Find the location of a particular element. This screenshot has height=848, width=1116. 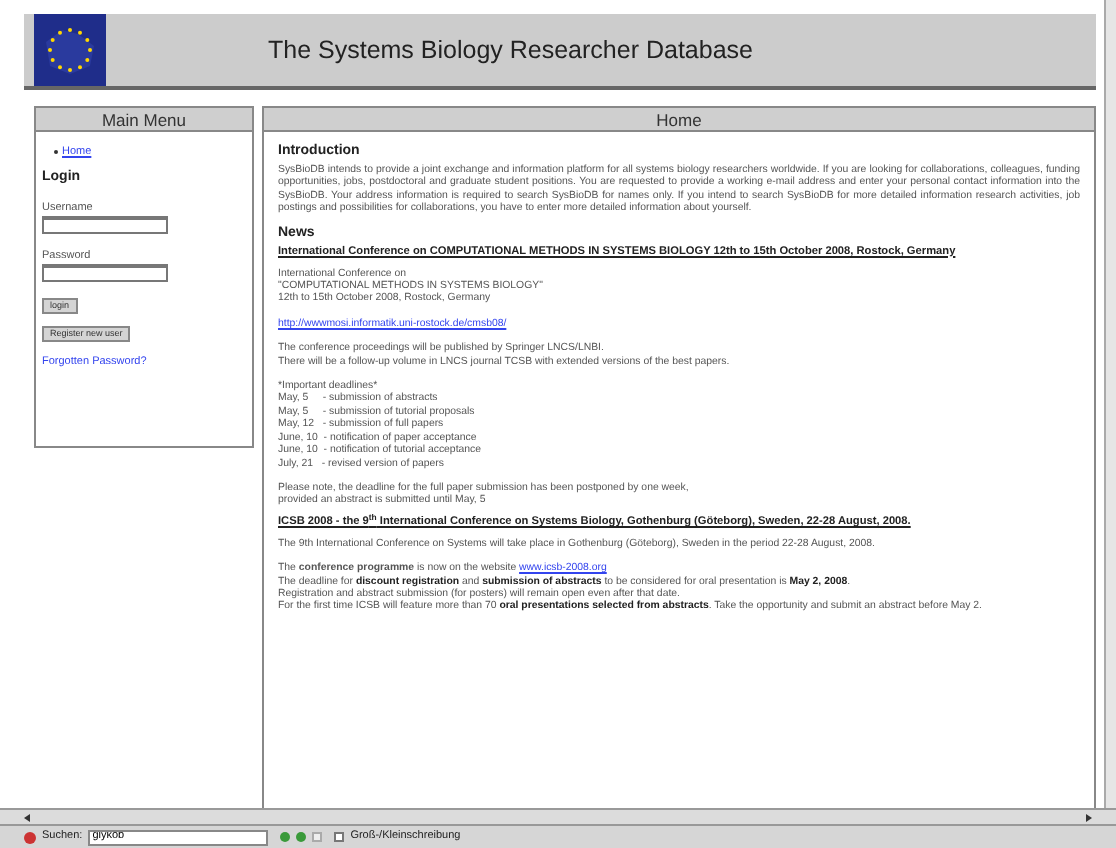

logo is located at coordinates (70, 50).